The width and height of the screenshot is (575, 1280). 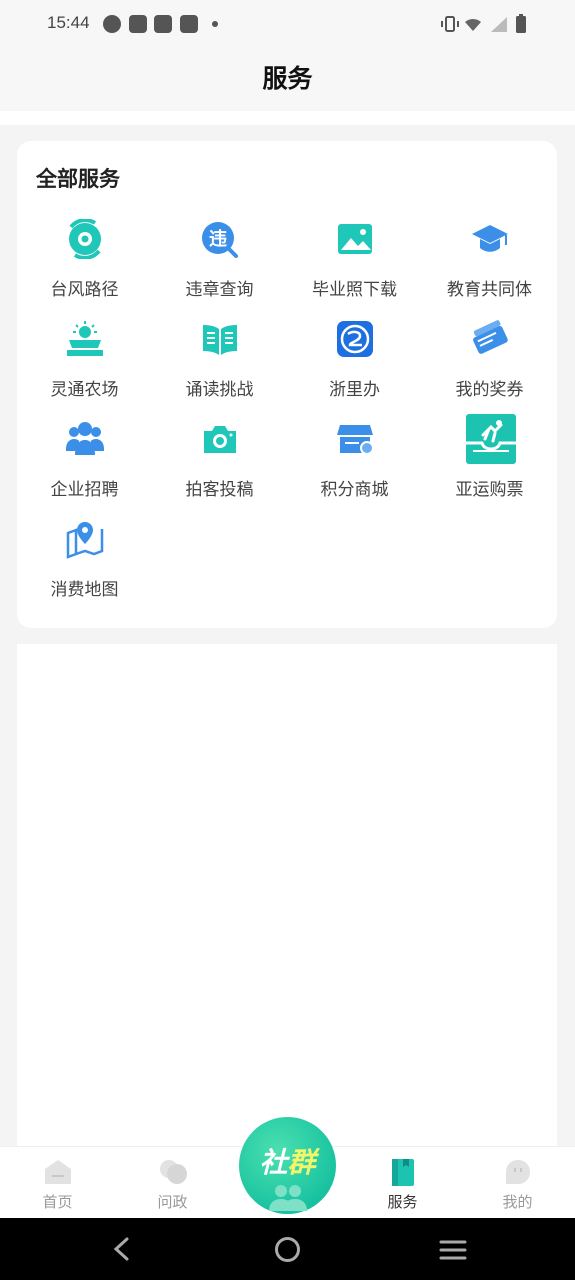 What do you see at coordinates (215, 24) in the screenshot?
I see `more-notifications-icon` at bounding box center [215, 24].